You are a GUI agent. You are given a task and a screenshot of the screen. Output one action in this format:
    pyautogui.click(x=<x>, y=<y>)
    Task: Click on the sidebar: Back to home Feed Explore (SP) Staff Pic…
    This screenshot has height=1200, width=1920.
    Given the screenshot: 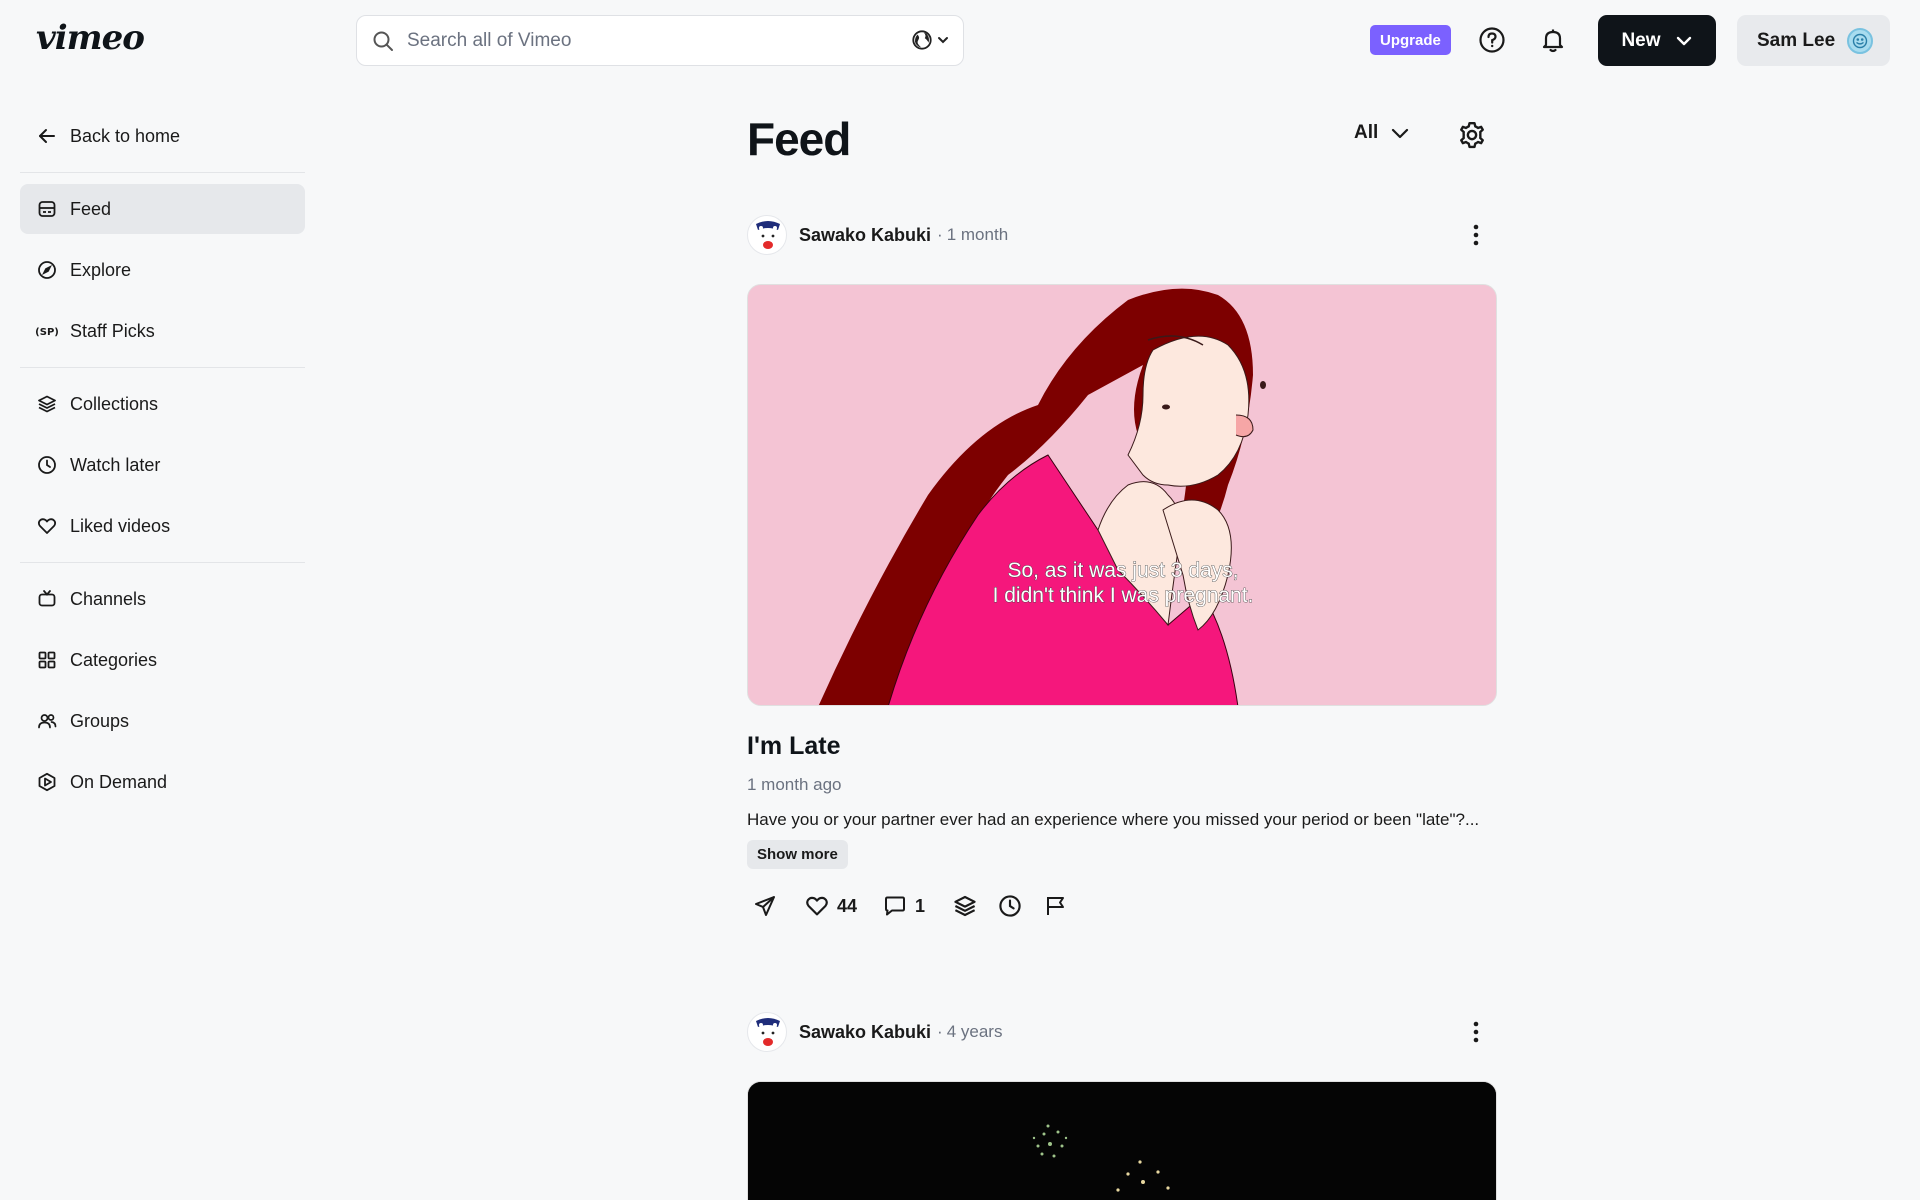 What is the action you would take?
    pyautogui.click(x=162, y=465)
    